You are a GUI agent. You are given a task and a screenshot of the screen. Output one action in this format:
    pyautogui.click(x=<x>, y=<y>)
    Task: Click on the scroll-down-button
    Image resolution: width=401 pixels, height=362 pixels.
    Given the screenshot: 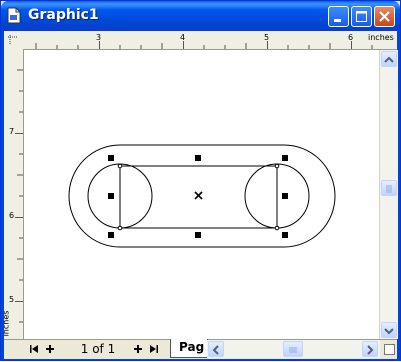 What is the action you would take?
    pyautogui.click(x=389, y=330)
    